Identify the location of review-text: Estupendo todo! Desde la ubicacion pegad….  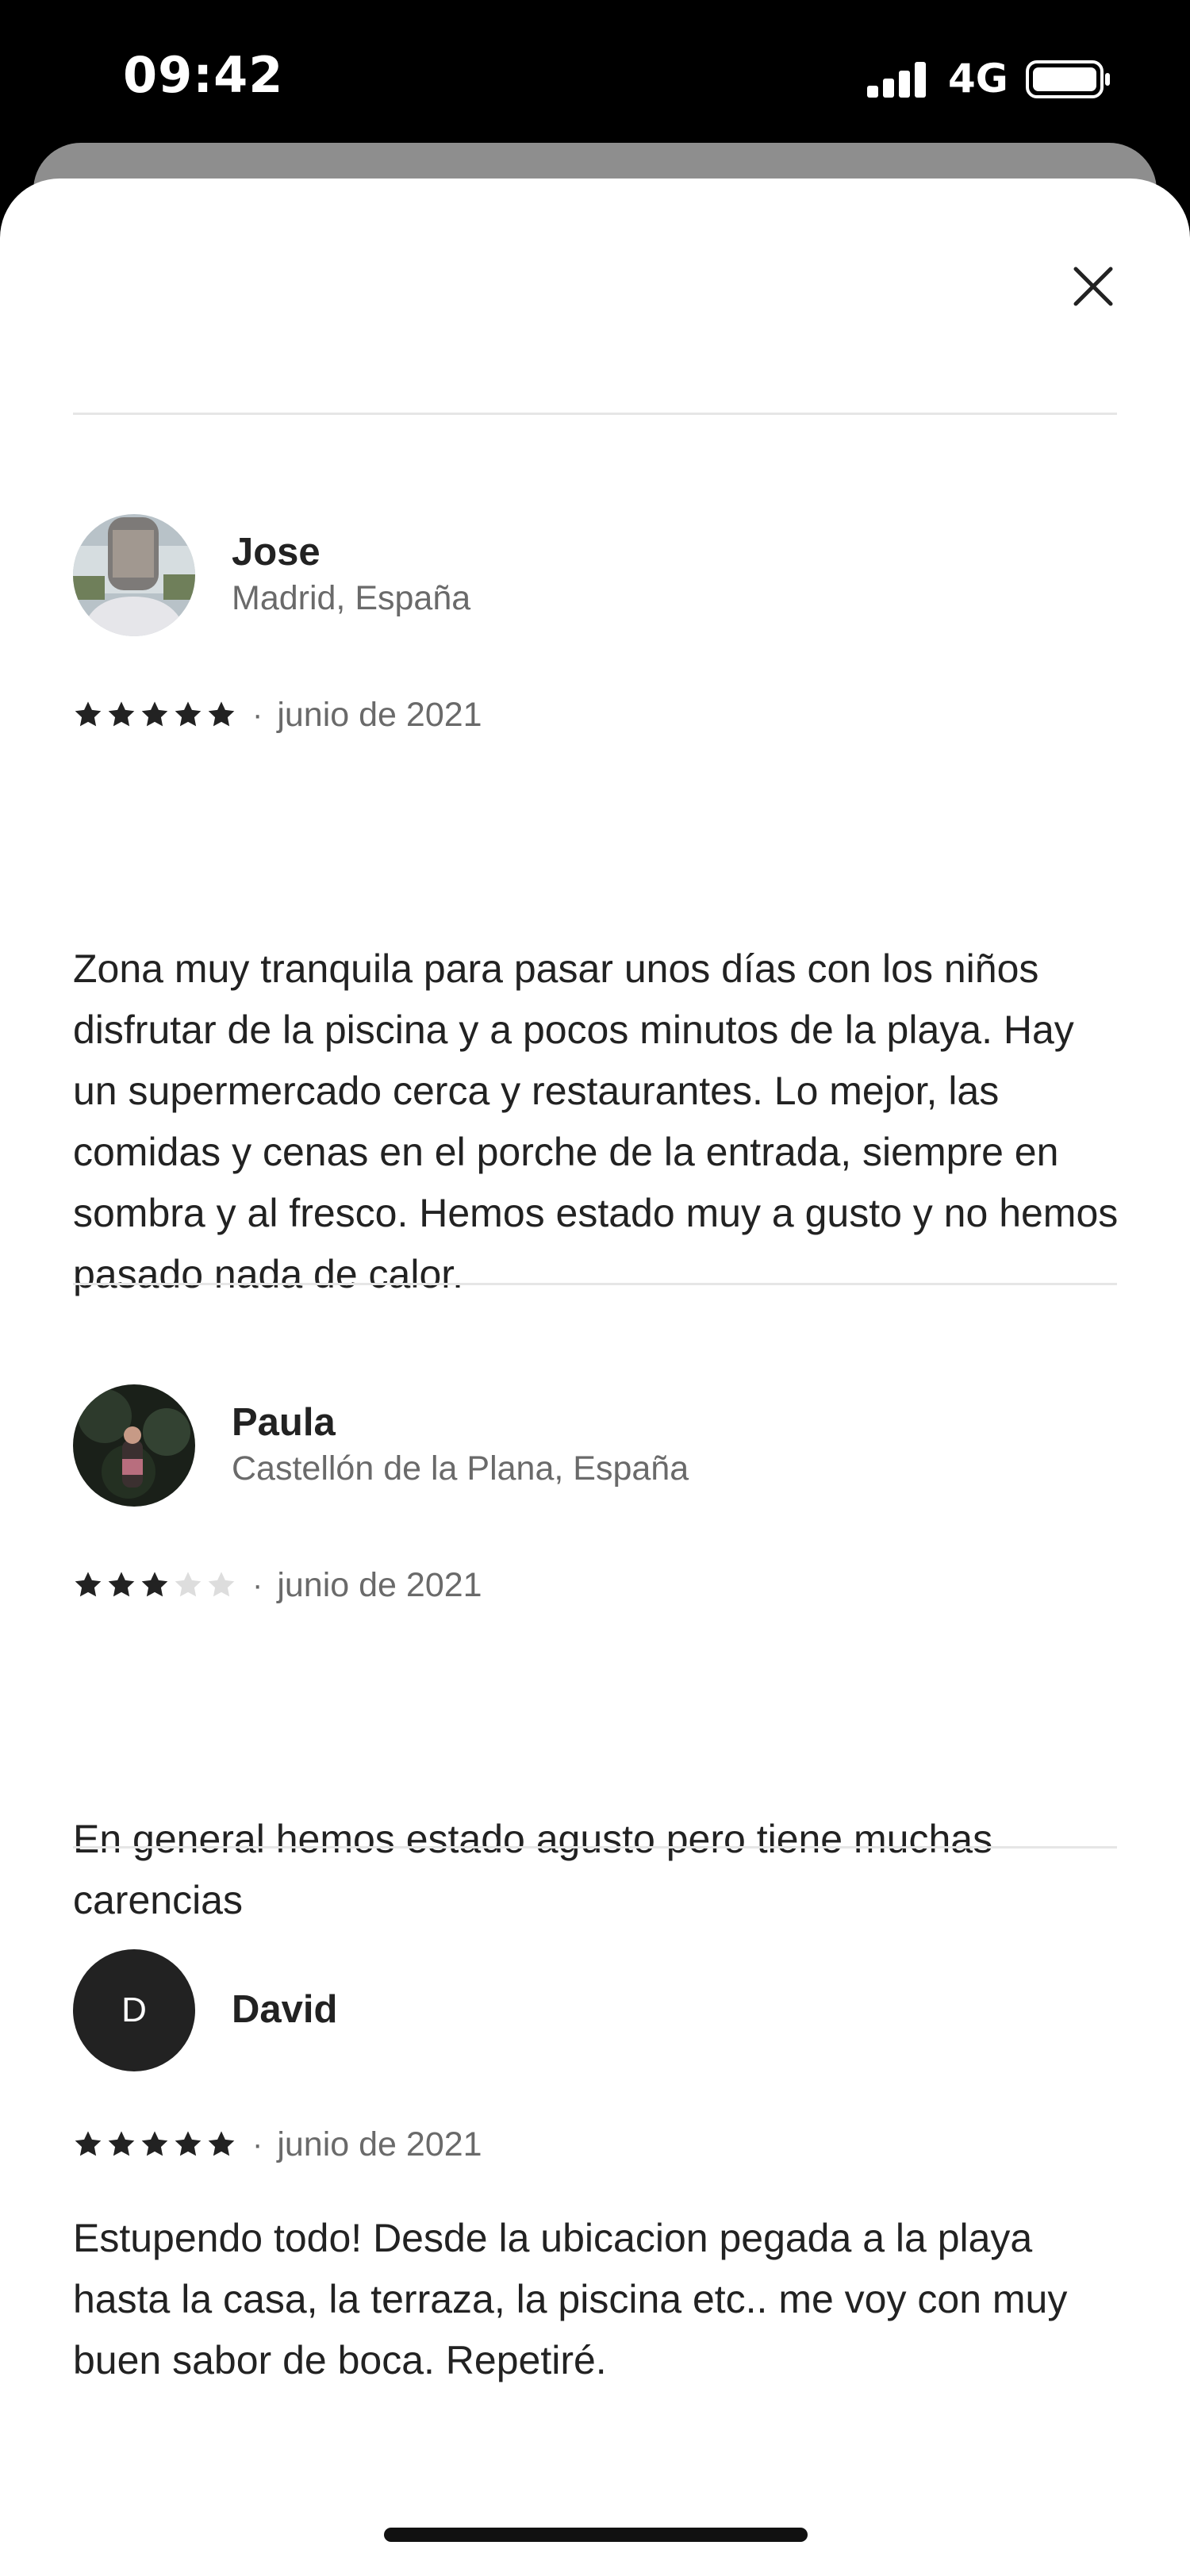
(570, 2299).